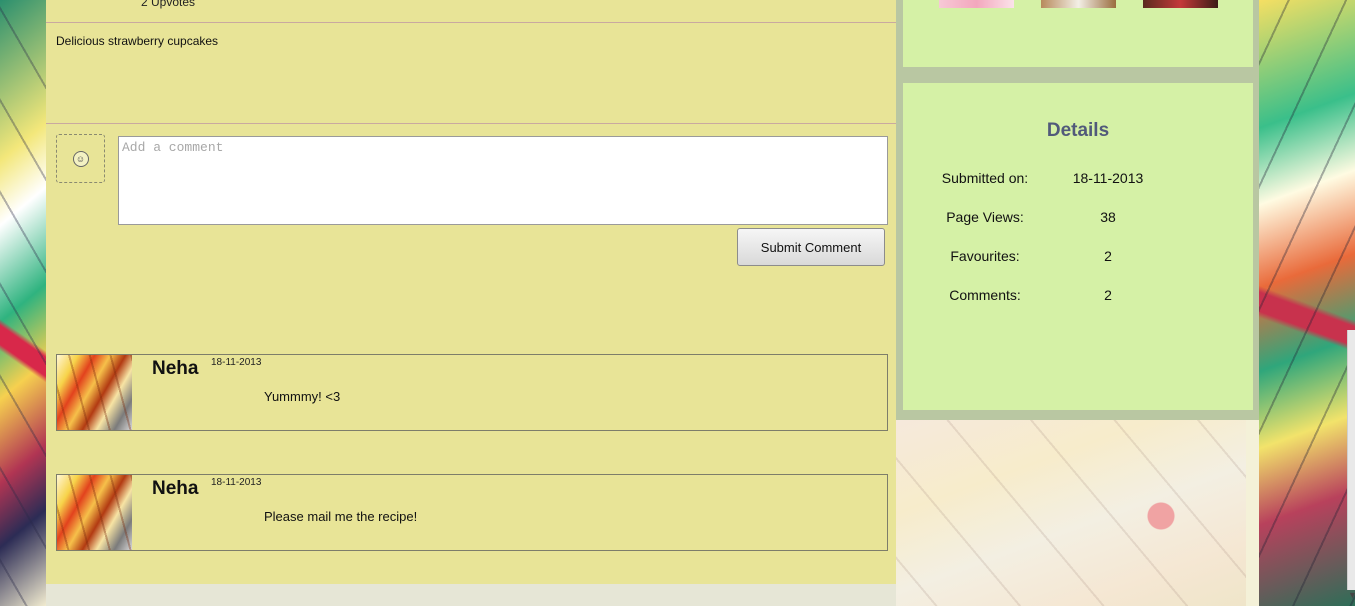  What do you see at coordinates (1108, 295) in the screenshot?
I see `detail-value-comments: 2` at bounding box center [1108, 295].